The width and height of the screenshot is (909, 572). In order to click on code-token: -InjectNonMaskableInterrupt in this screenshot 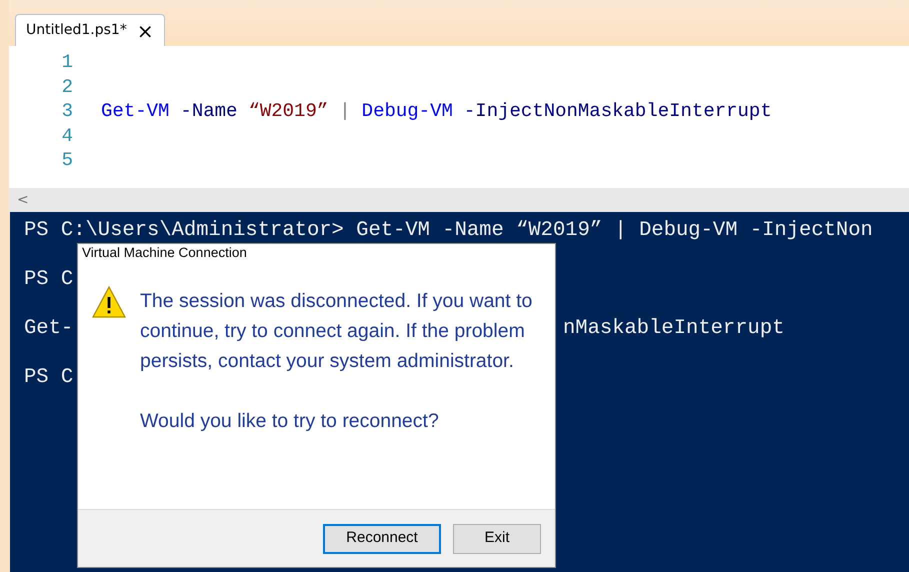, I will do `click(618, 111)`.